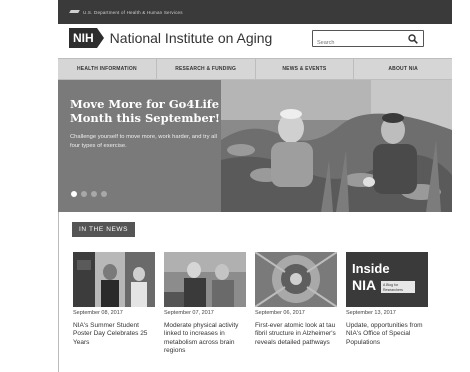 Image resolution: width=470 pixels, height=372 pixels. What do you see at coordinates (114, 279) in the screenshot?
I see `news-image-student-poster` at bounding box center [114, 279].